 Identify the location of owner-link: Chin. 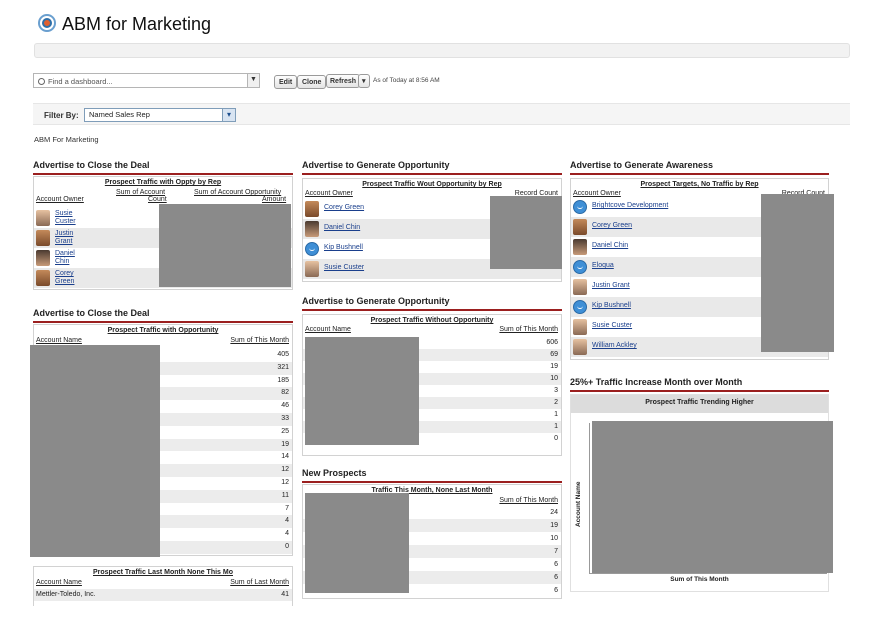
(62, 261).